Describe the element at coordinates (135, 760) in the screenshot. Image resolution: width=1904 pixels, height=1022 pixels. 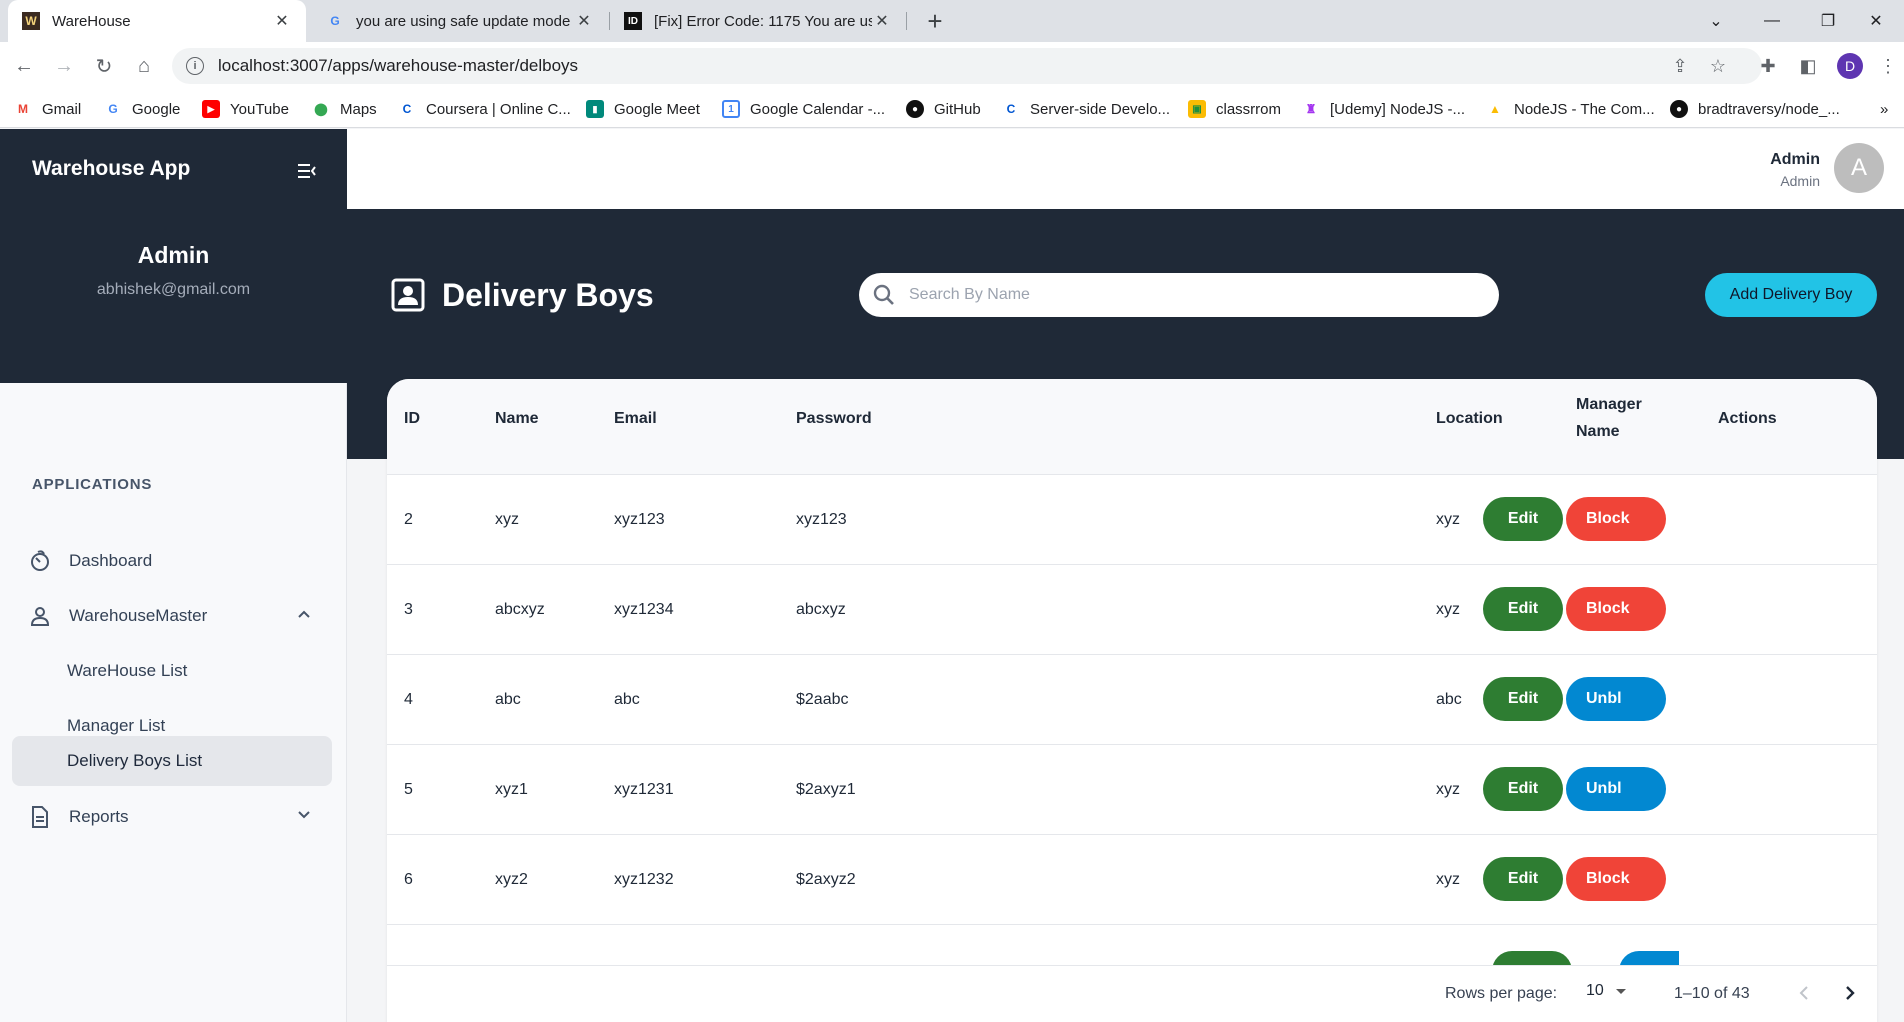
I see `sidebar-item-label: Delivery Boys List` at that location.